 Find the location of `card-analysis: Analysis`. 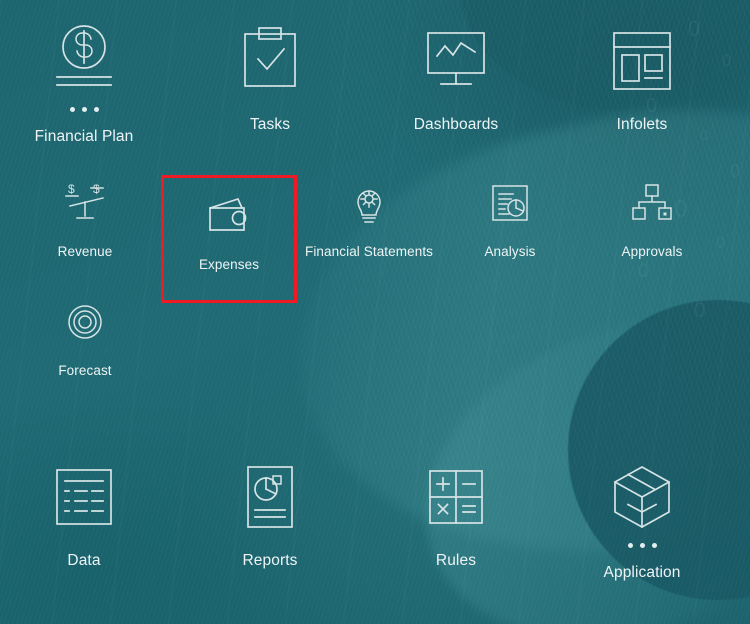

card-analysis: Analysis is located at coordinates (510, 217).